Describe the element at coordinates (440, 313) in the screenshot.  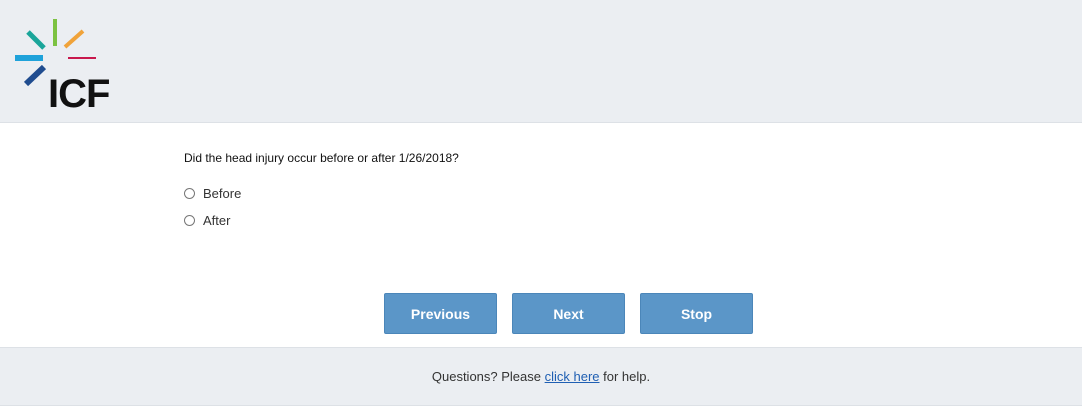
I see `previous-button: Previous` at that location.